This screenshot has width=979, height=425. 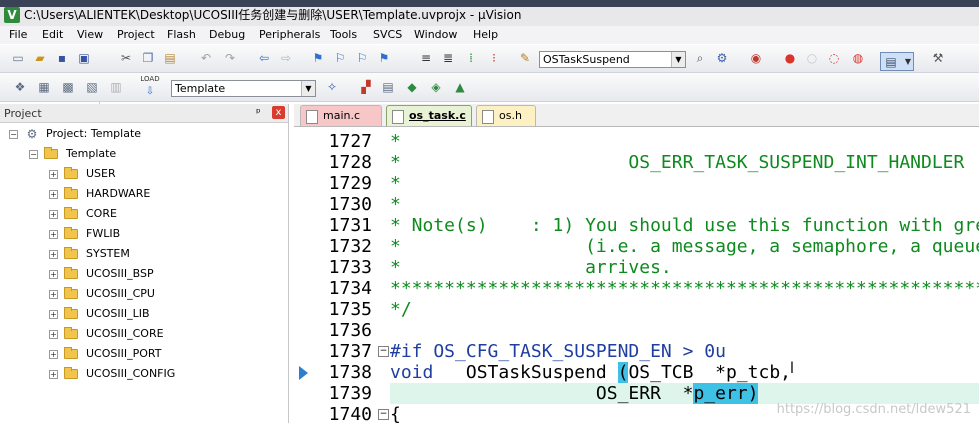 What do you see at coordinates (126, 58) in the screenshot?
I see `cut-icon: ✂` at bounding box center [126, 58].